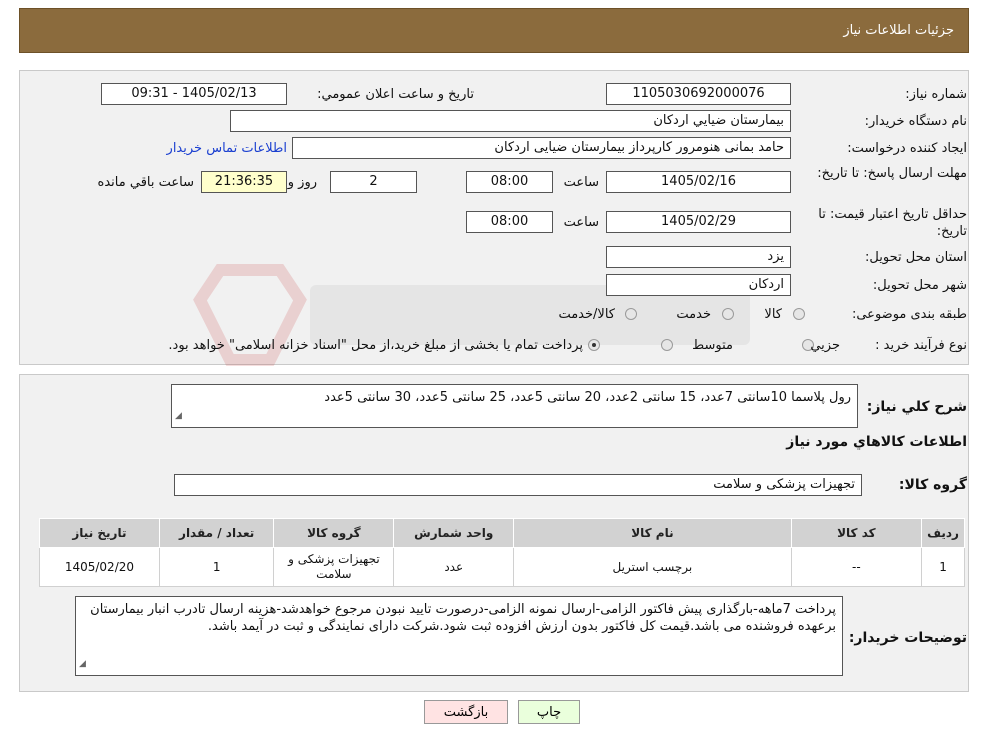  I want to click on col-goods-name: نام كالا, so click(652, 533).